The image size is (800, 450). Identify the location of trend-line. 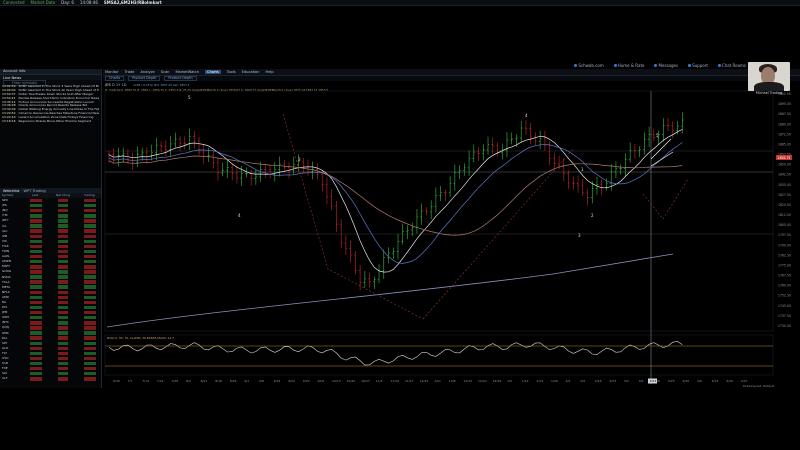
(662, 159).